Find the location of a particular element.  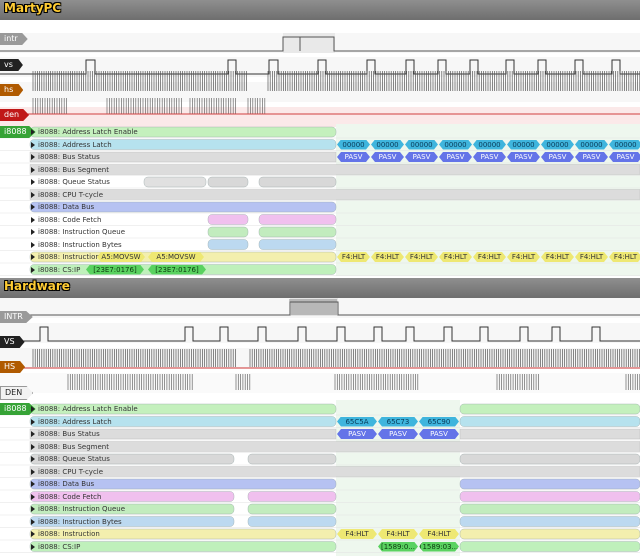

address-value-chip: 65C73 is located at coordinates (398, 422).